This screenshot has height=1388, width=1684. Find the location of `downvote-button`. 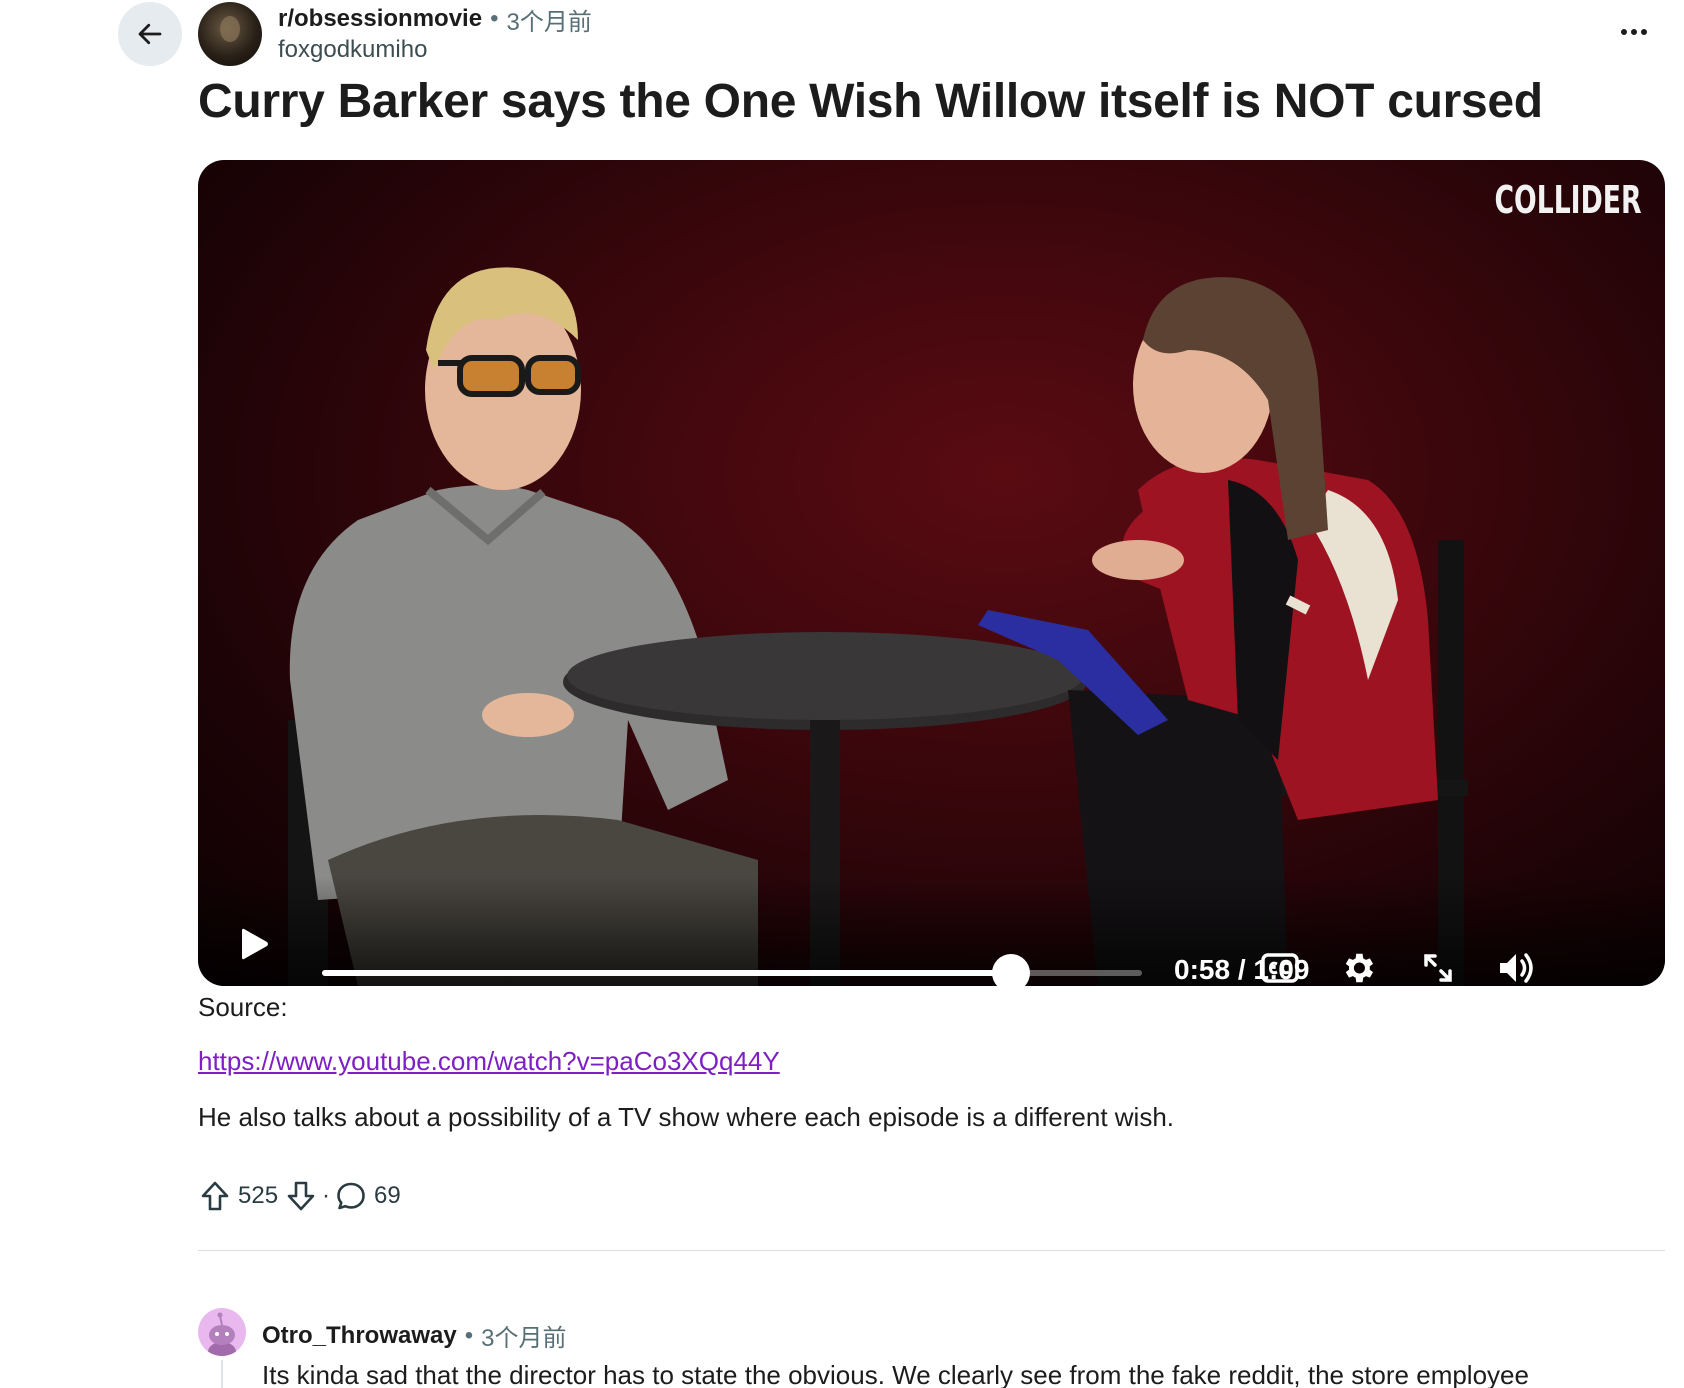

downvote-button is located at coordinates (301, 1196).